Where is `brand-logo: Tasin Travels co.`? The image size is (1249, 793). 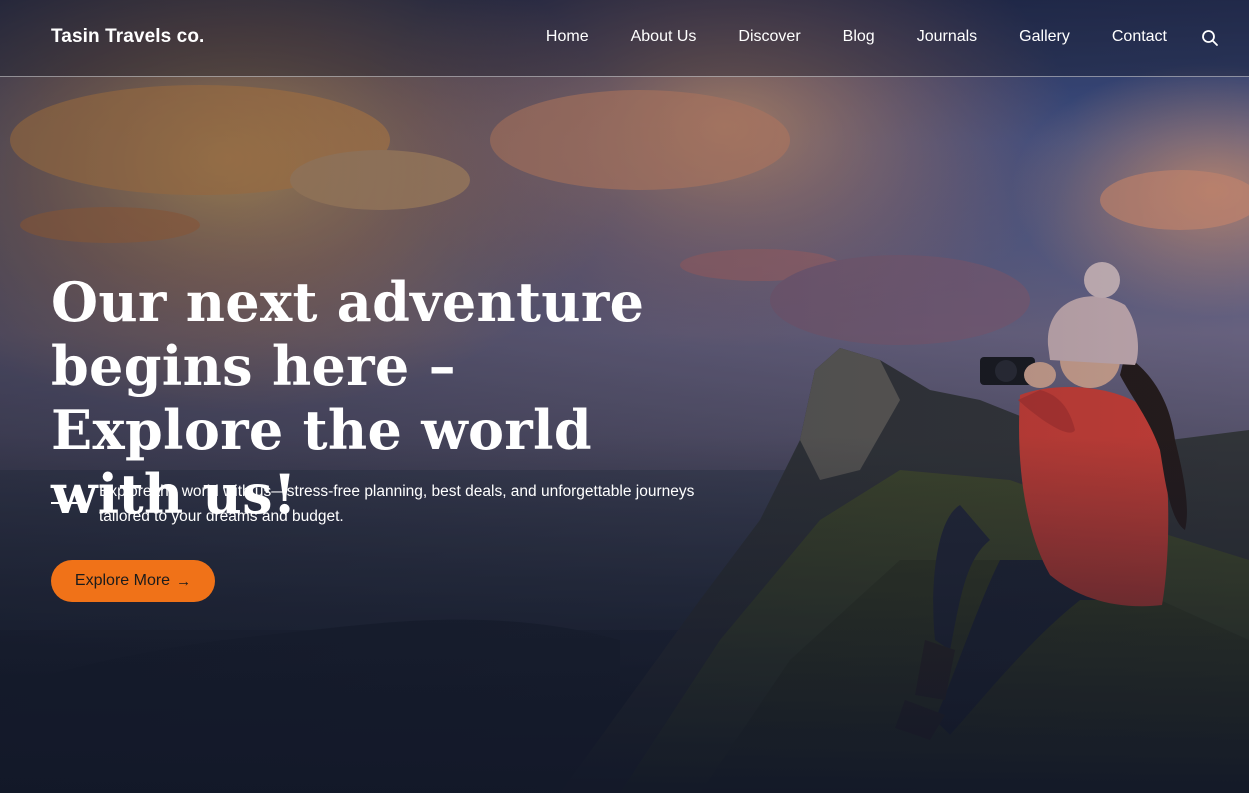 brand-logo: Tasin Travels co. is located at coordinates (127, 37).